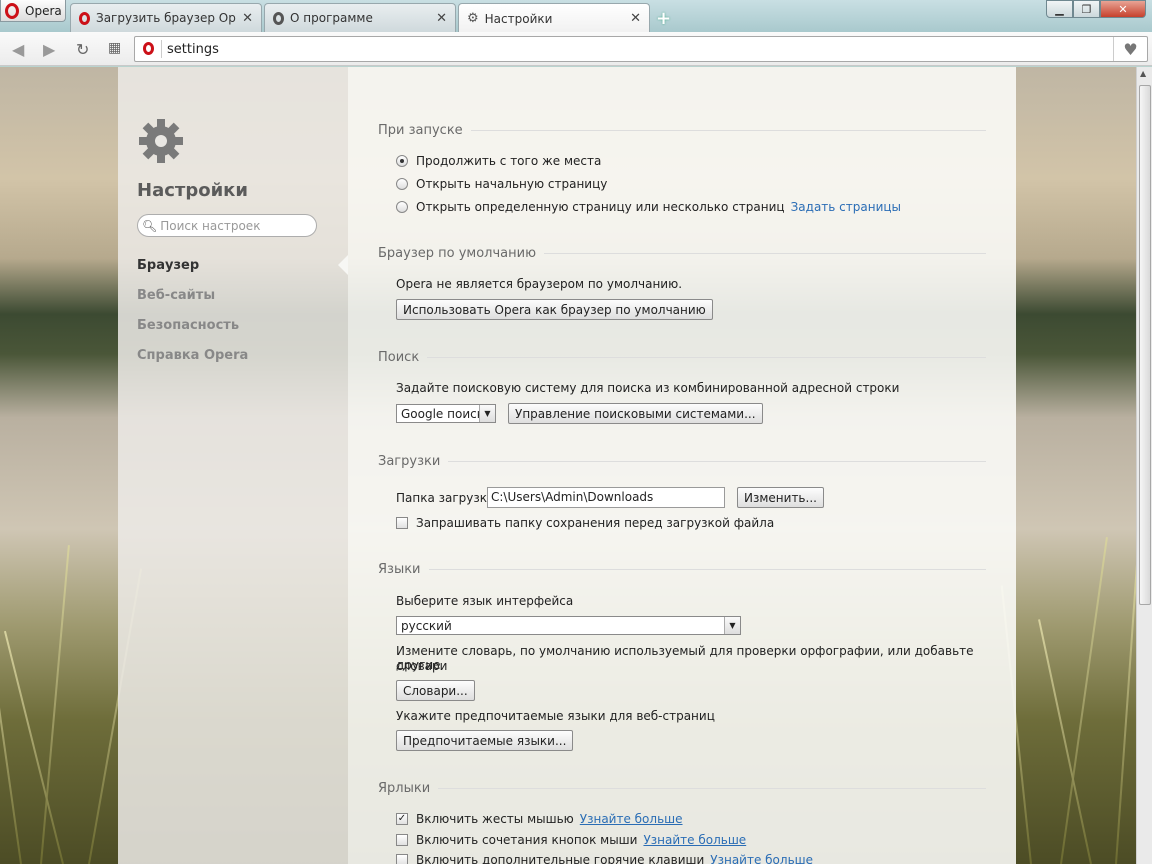  What do you see at coordinates (235, 225) in the screenshot?
I see `settings-search-input` at bounding box center [235, 225].